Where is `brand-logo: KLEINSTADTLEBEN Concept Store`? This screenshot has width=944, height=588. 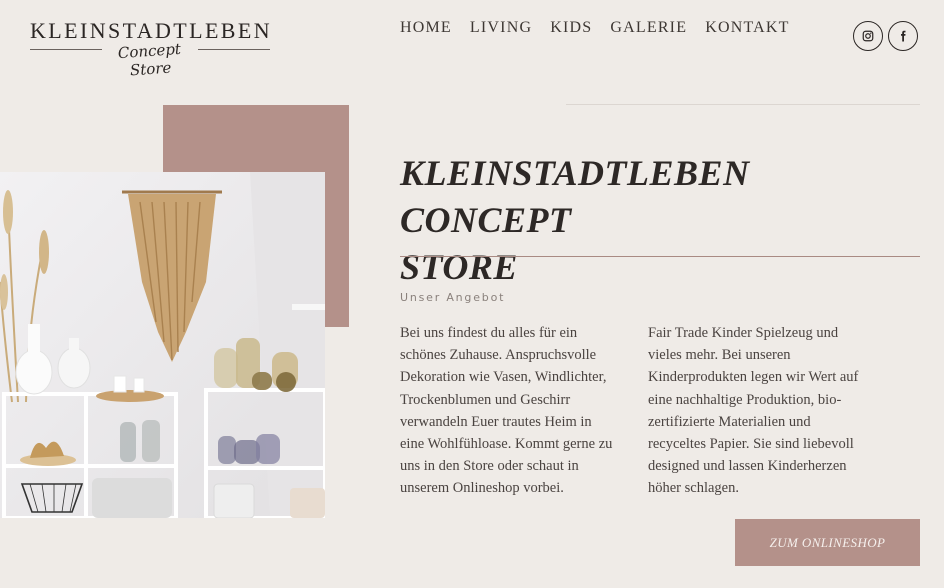 brand-logo: KLEINSTADTLEBEN Concept Store is located at coordinates (151, 48).